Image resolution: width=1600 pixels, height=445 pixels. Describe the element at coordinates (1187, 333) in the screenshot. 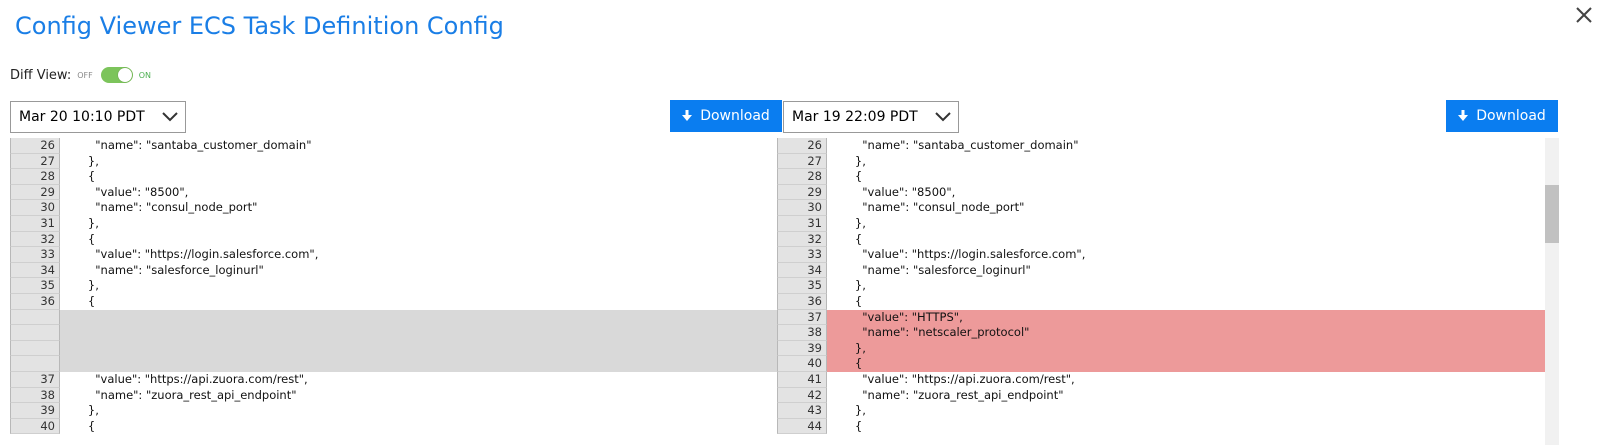

I see `code-text: "name": "netscaler_protocol"` at that location.